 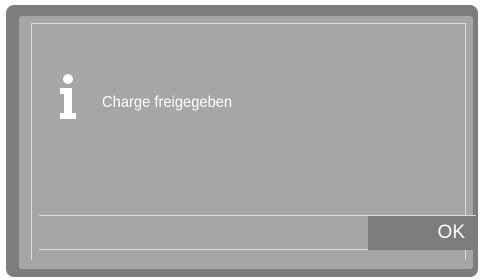 I want to click on dialog-message: Charge freigegeben, so click(x=167, y=102).